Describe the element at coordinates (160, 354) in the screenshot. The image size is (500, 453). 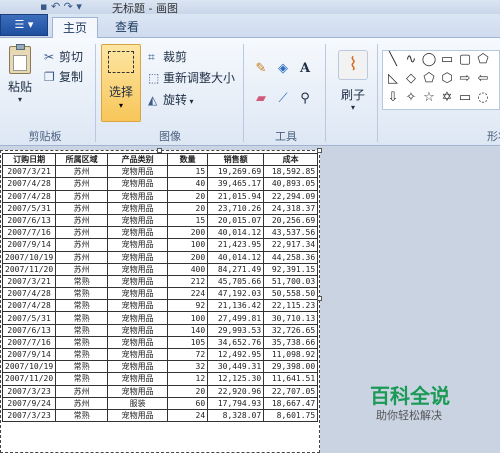
I see `table-row: 2007/9/14 常熟 宠物用品 72 12,492.95 11,098.92` at that location.